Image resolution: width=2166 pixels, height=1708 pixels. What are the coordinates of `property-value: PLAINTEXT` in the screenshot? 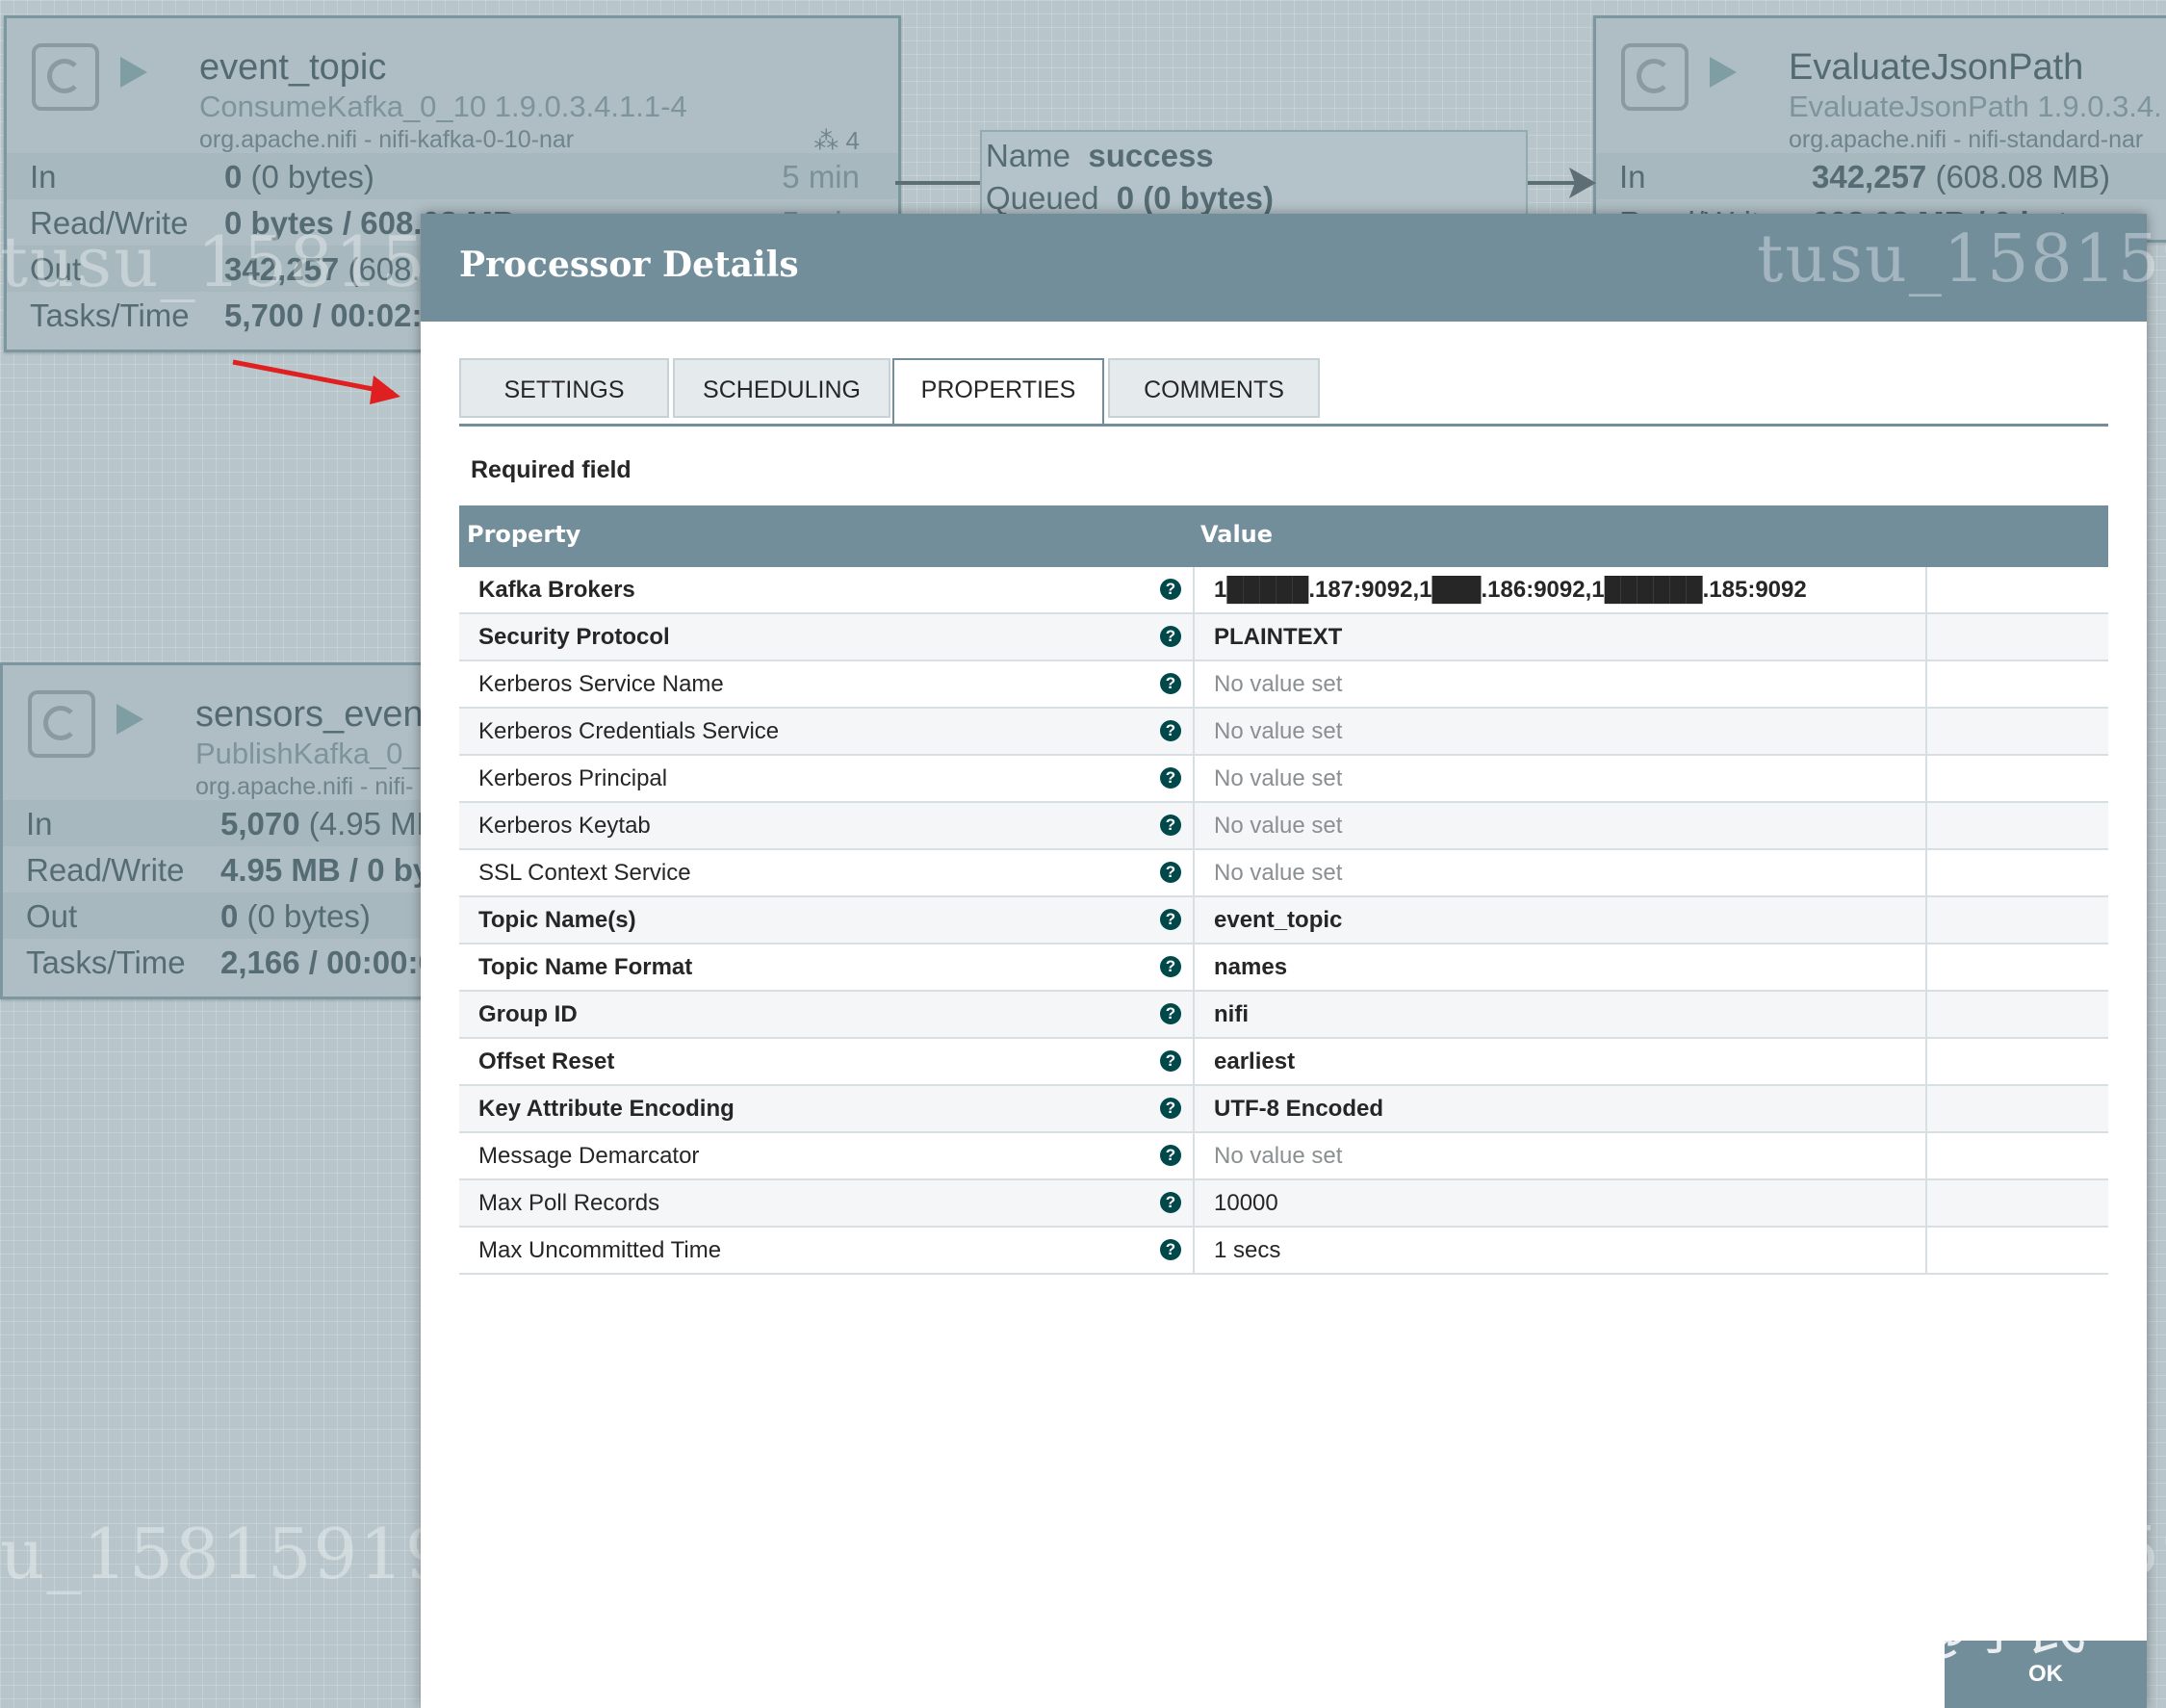 It's located at (1278, 637).